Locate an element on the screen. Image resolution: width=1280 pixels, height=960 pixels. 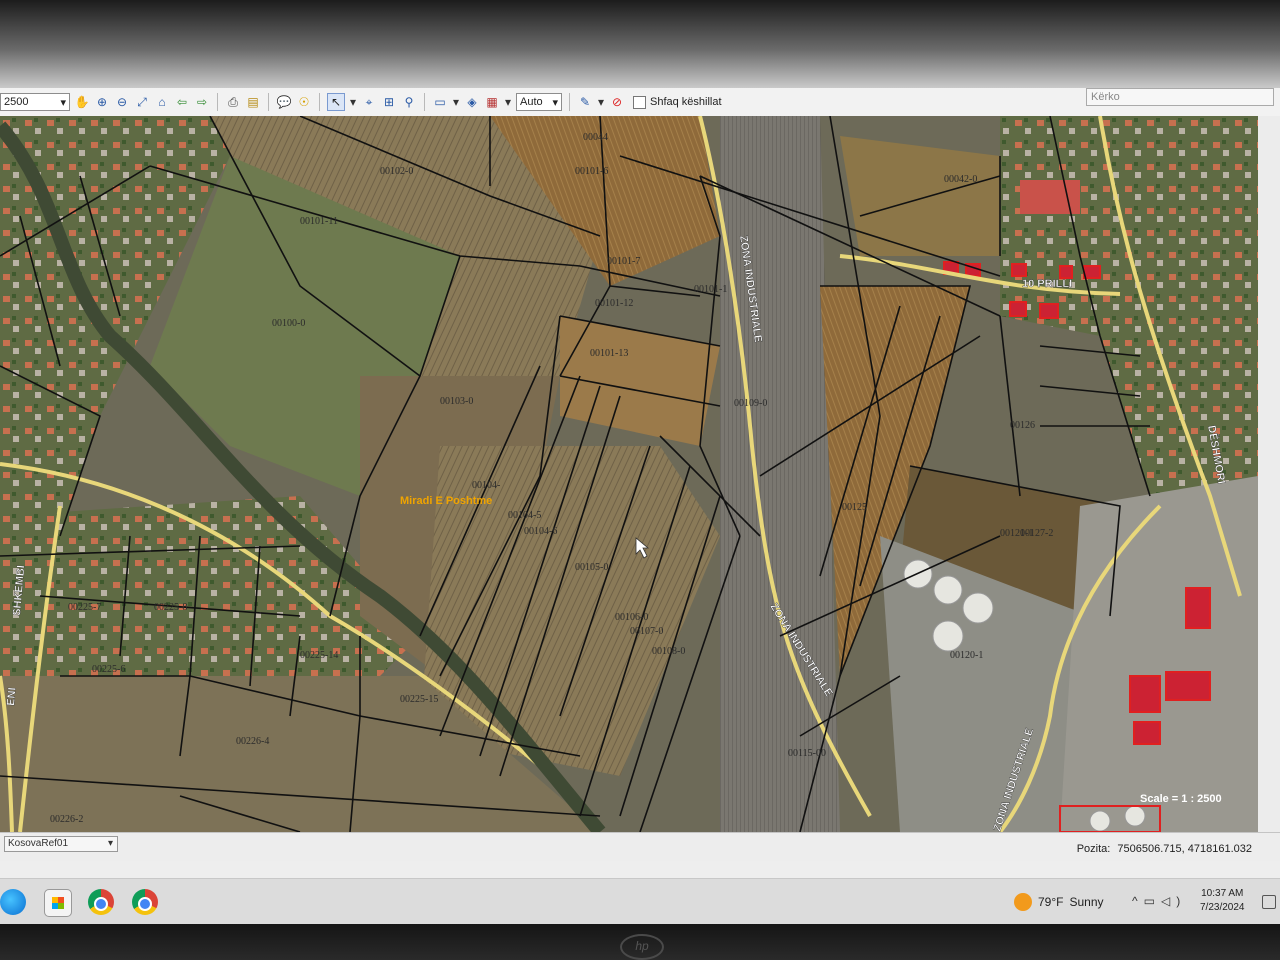
parcel-label: 00101-13 is located at coordinates (609, 353).